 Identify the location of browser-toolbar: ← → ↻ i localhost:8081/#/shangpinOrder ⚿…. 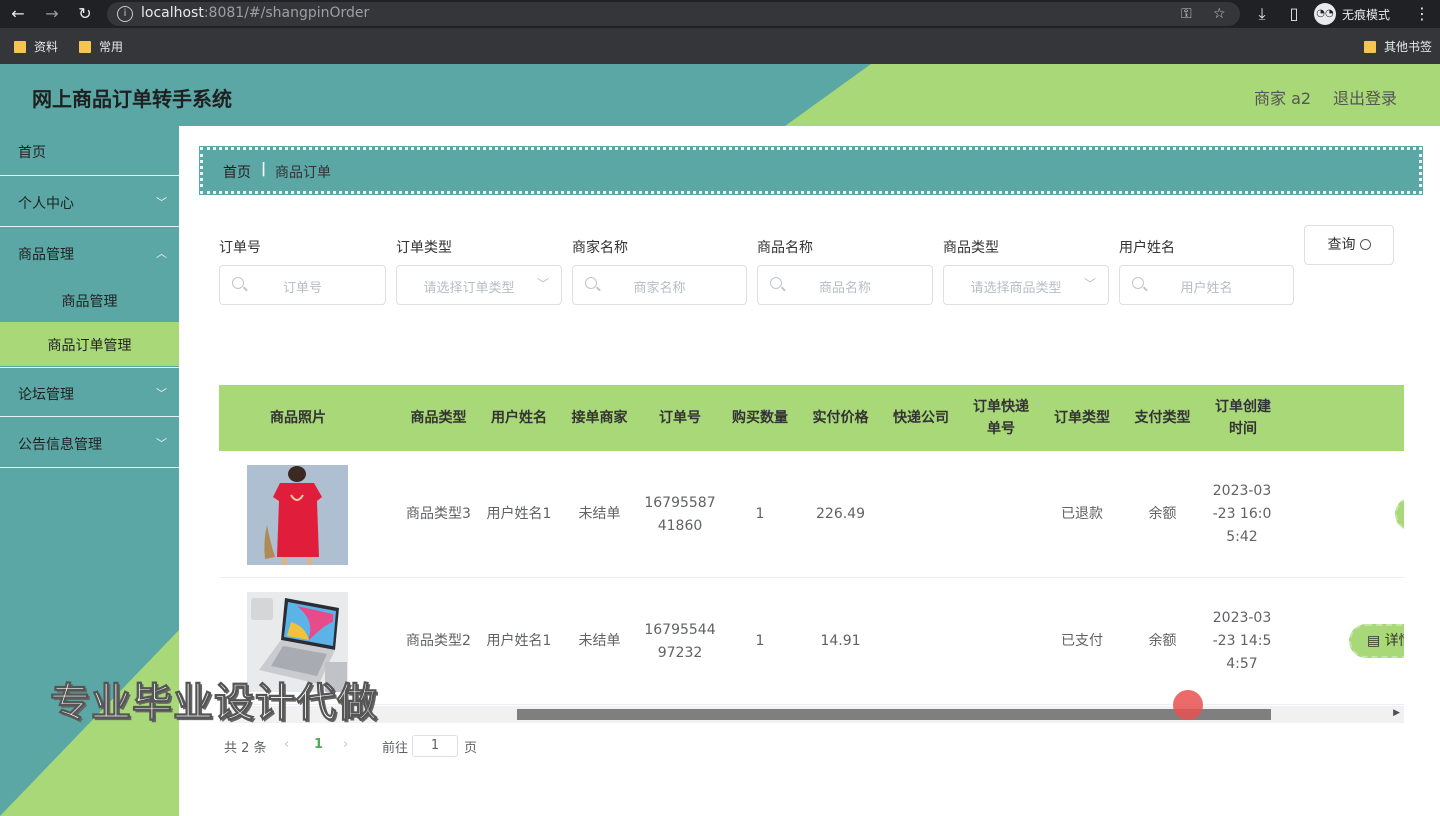
(720, 14).